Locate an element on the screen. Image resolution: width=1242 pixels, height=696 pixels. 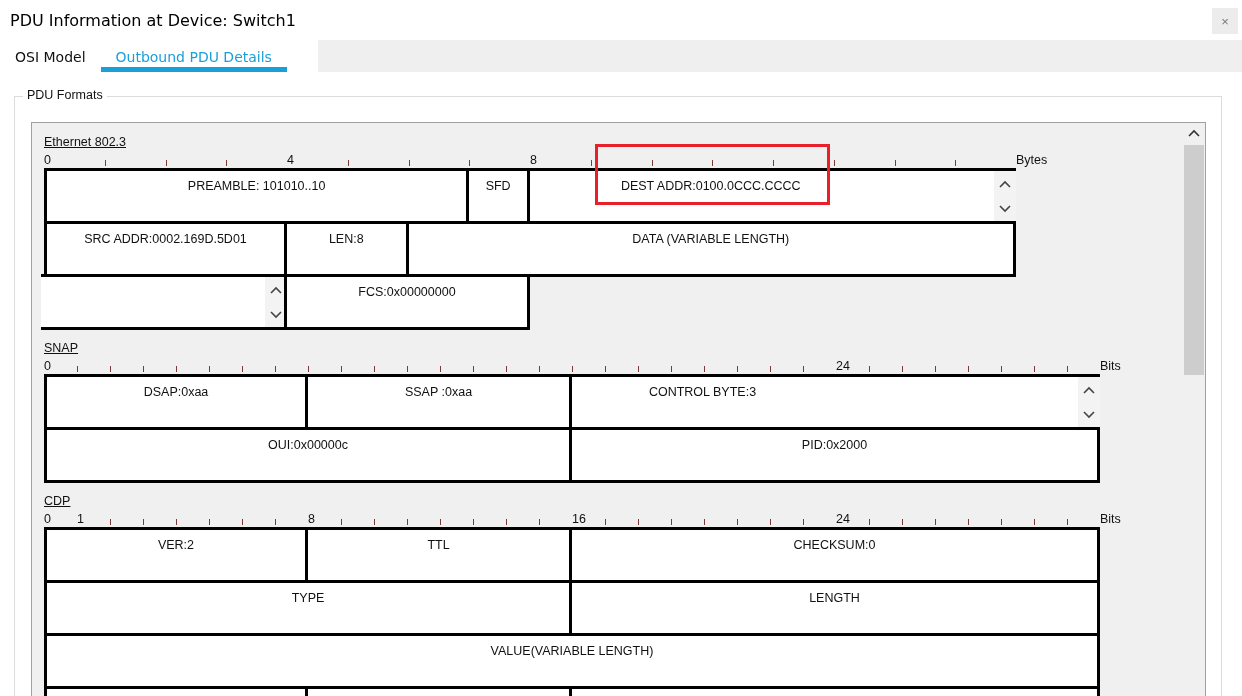
field-label: PID:0x2000 is located at coordinates (834, 445).